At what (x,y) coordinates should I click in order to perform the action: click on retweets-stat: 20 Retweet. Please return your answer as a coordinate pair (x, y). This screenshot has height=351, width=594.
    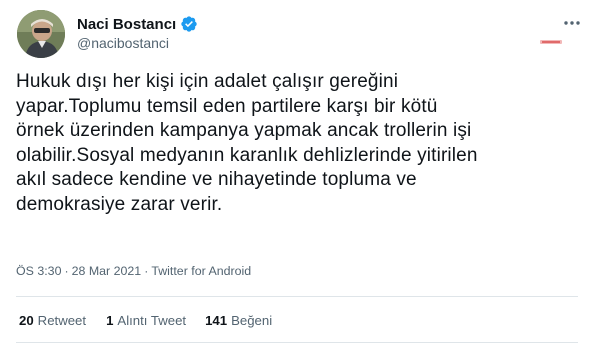
    Looking at the image, I should click on (52, 320).